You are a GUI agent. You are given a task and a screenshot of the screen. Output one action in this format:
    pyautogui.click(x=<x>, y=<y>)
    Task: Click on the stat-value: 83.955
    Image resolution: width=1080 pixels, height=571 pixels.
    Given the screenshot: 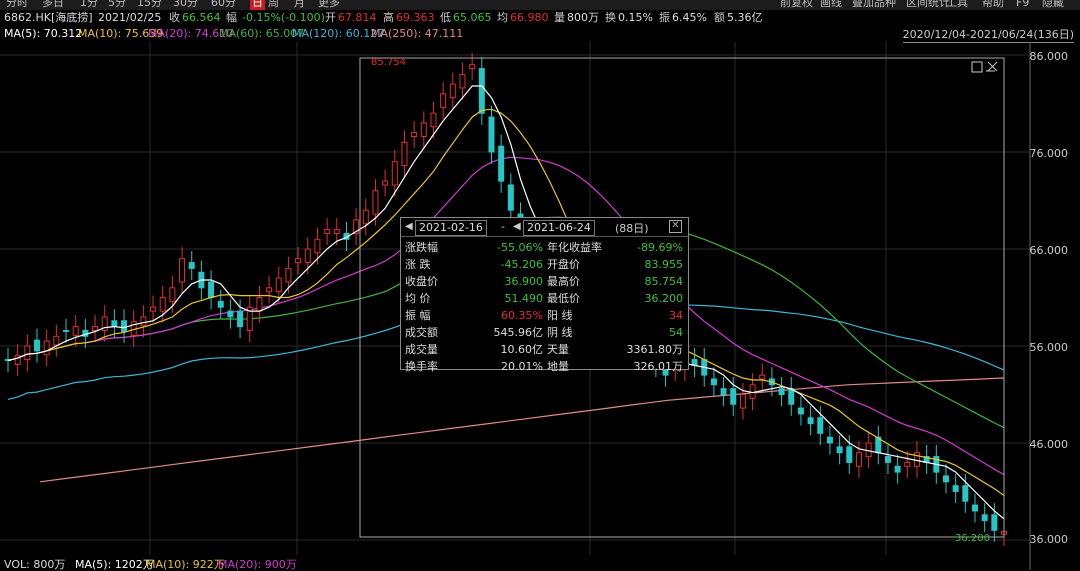 What is the action you would take?
    pyautogui.click(x=664, y=264)
    